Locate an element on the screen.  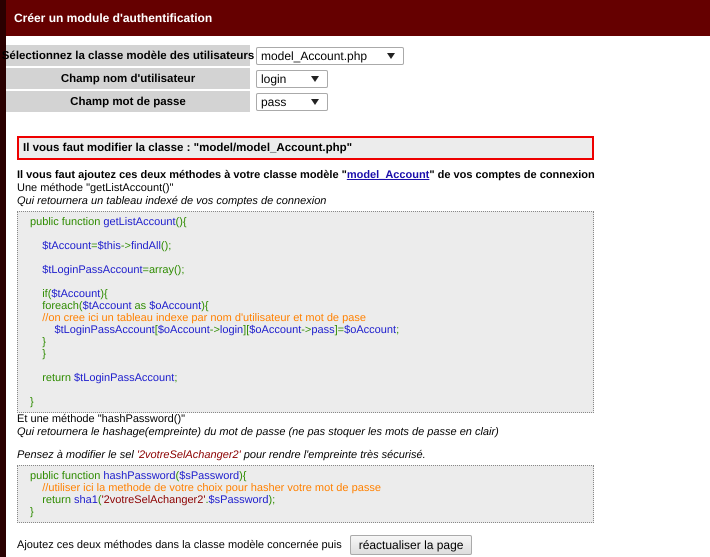
footer-text: Ajoutez ces deux méthodes dans la classe modèle concernée puis is located at coordinates (179, 545).